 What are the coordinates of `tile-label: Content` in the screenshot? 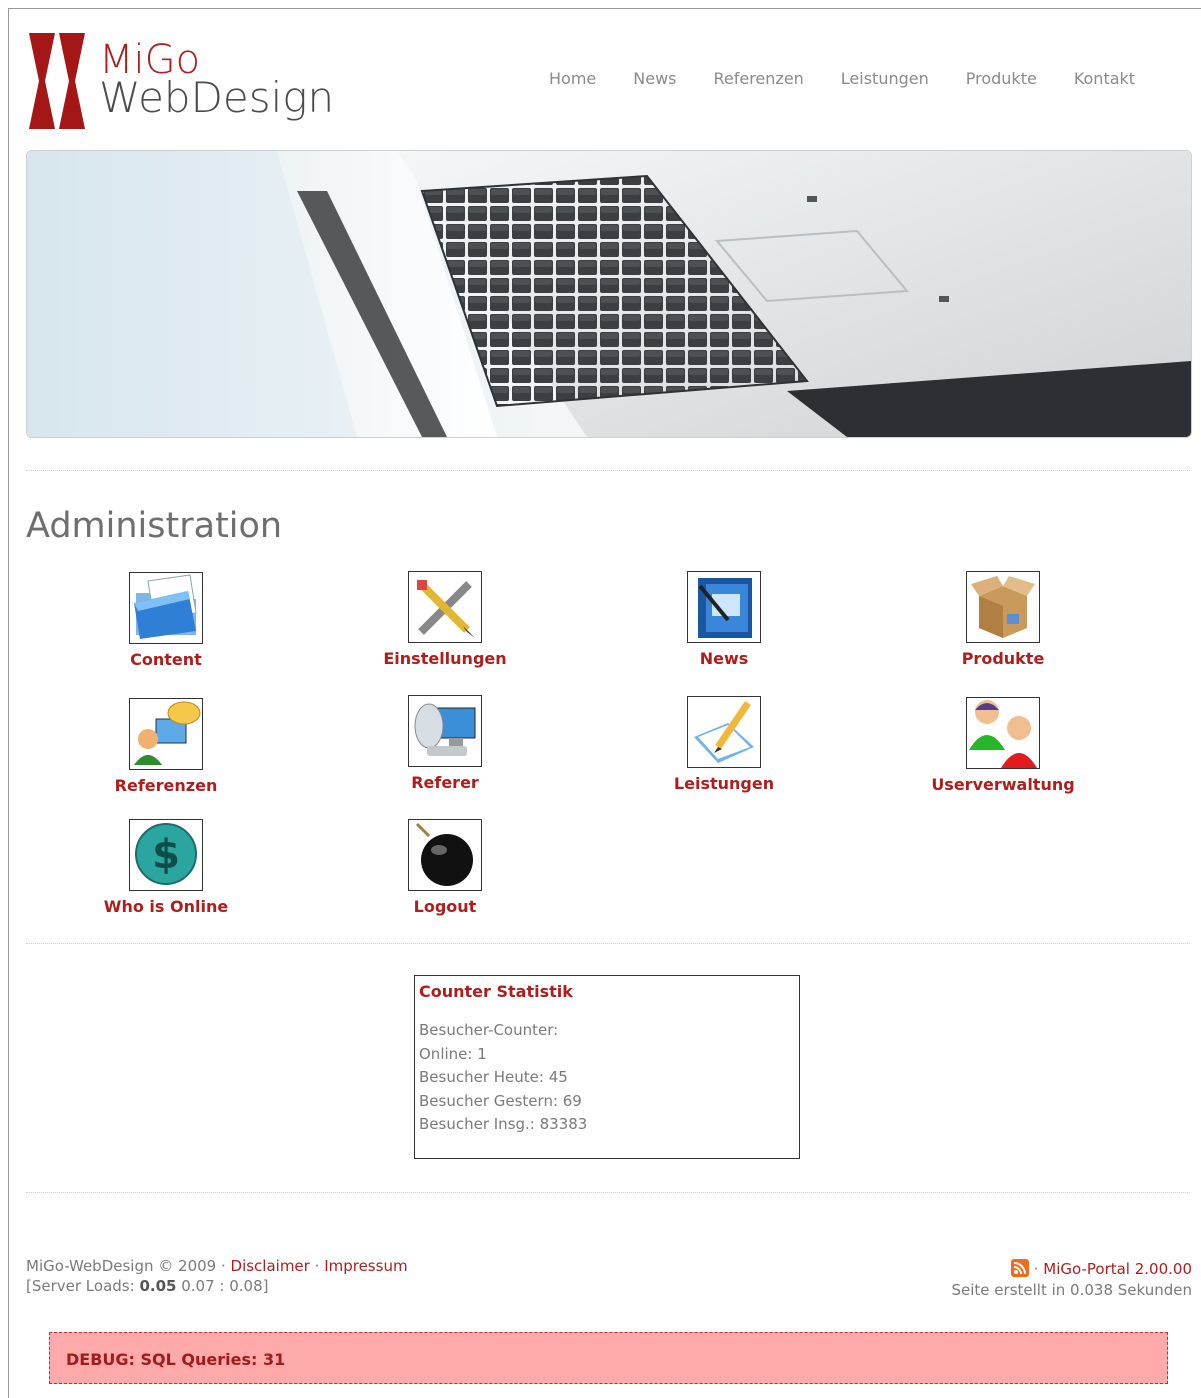 It's located at (166, 659).